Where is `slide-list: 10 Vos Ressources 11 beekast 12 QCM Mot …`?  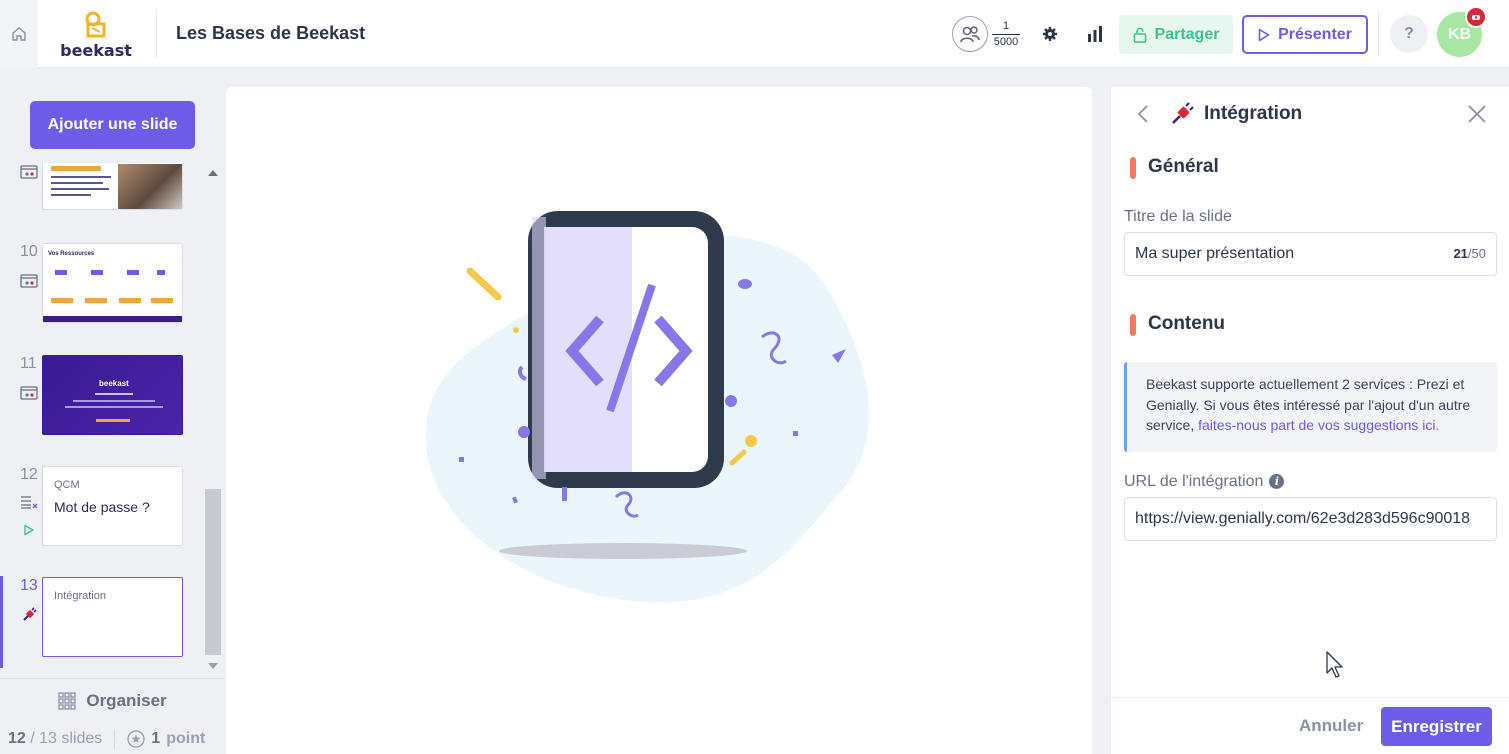 slide-list: 10 Vos Ressources 11 beekast 12 QCM Mot … is located at coordinates (100, 420).